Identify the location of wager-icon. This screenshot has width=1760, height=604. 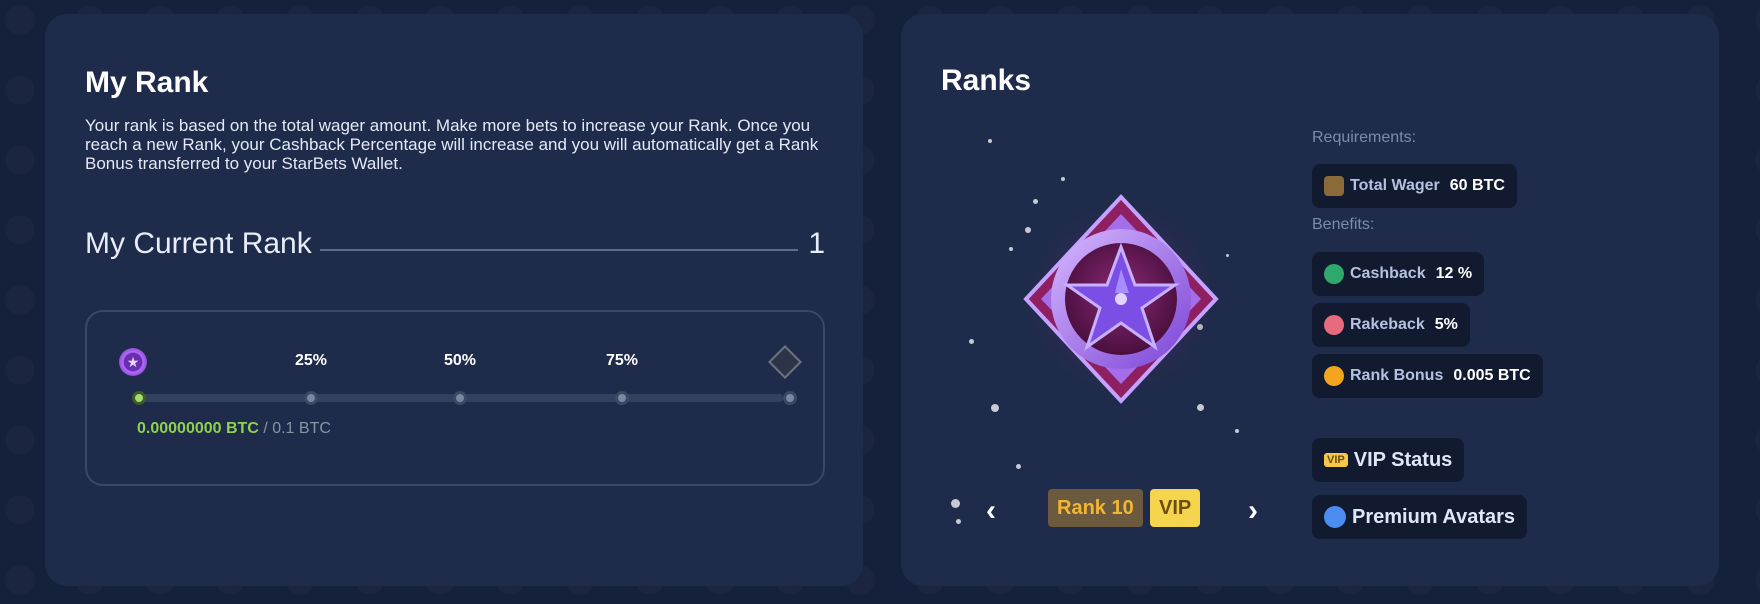
(1334, 186).